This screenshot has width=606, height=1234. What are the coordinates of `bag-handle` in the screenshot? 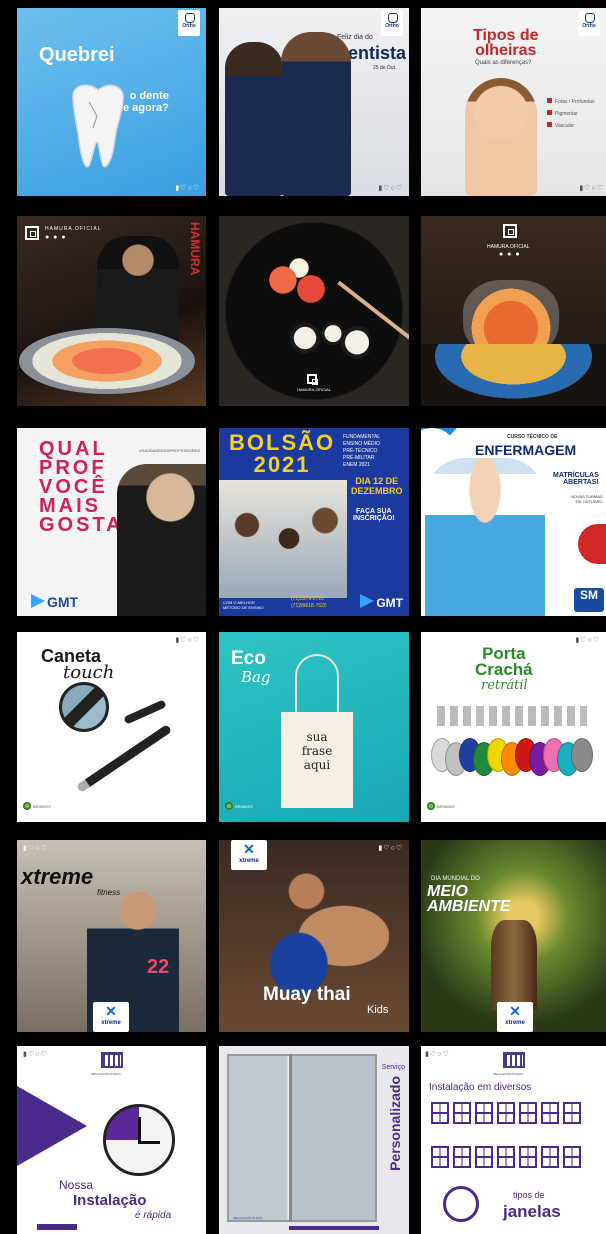 It's located at (317, 685).